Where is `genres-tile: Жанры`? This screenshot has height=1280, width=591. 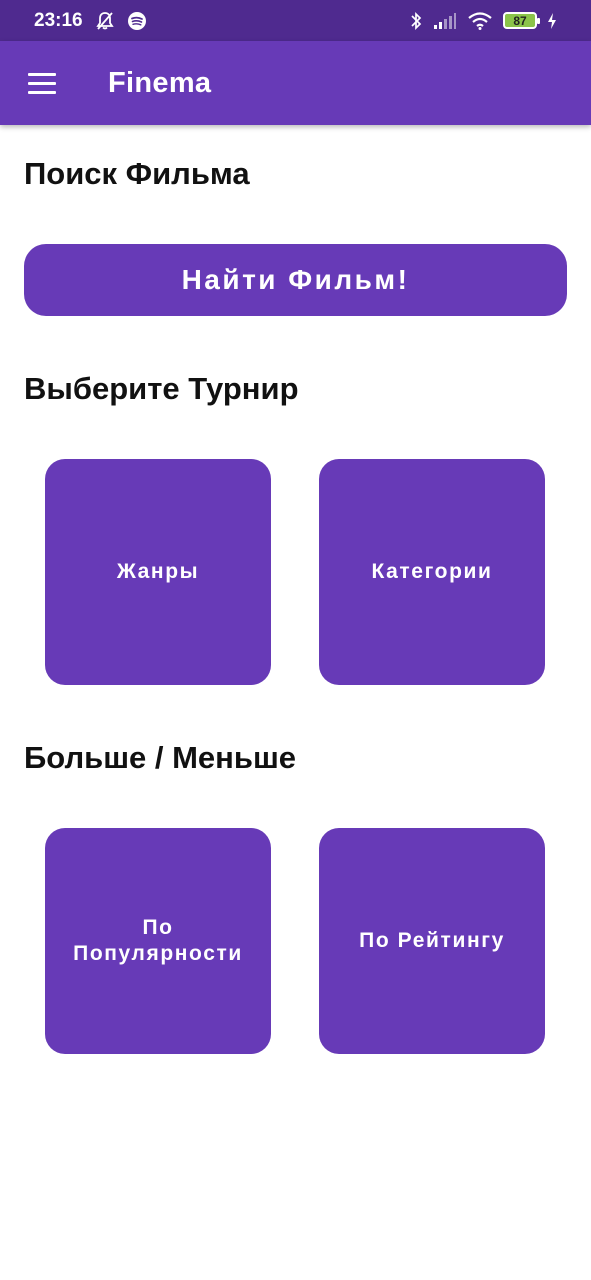
genres-tile: Жанры is located at coordinates (158, 572).